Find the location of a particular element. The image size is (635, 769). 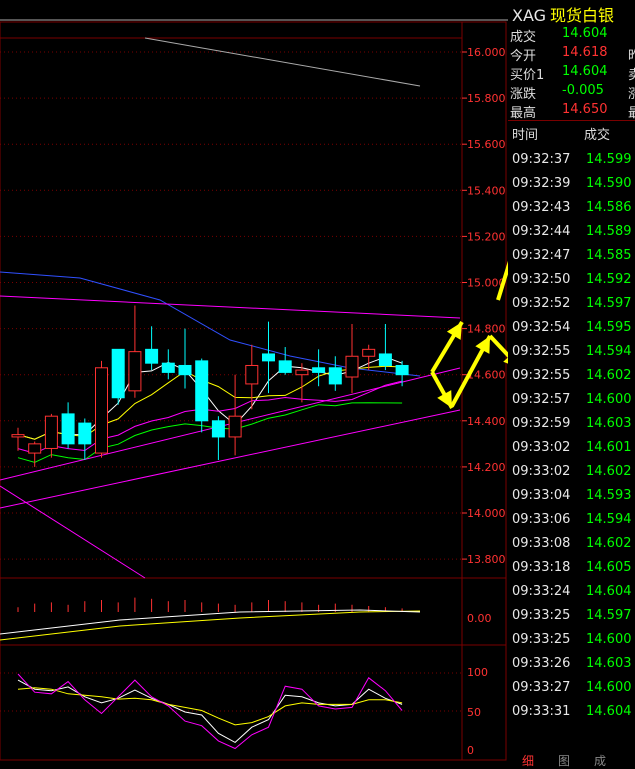

footer-tab: 细 is located at coordinates (528, 760).